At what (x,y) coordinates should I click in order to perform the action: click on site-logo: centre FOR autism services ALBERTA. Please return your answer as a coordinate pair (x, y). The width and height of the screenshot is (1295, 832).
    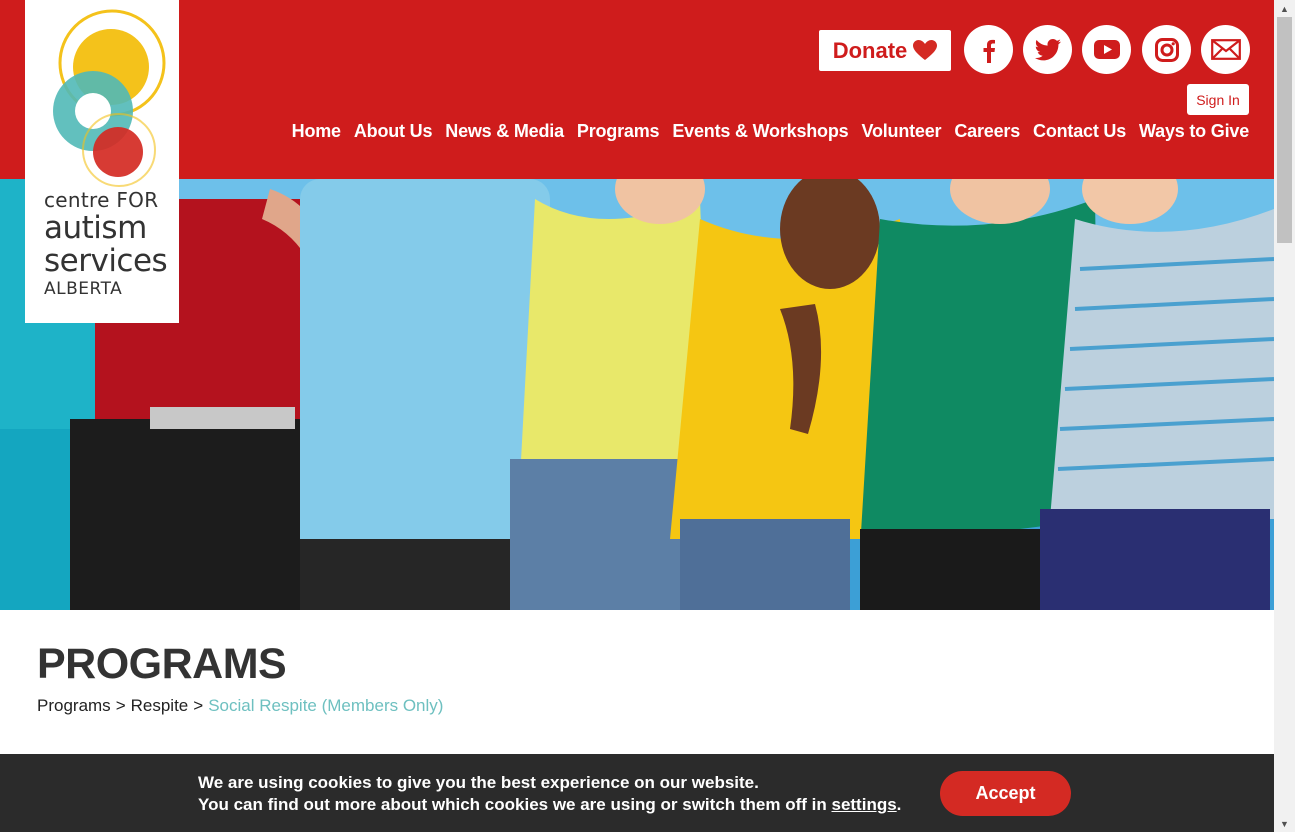
    Looking at the image, I should click on (102, 161).